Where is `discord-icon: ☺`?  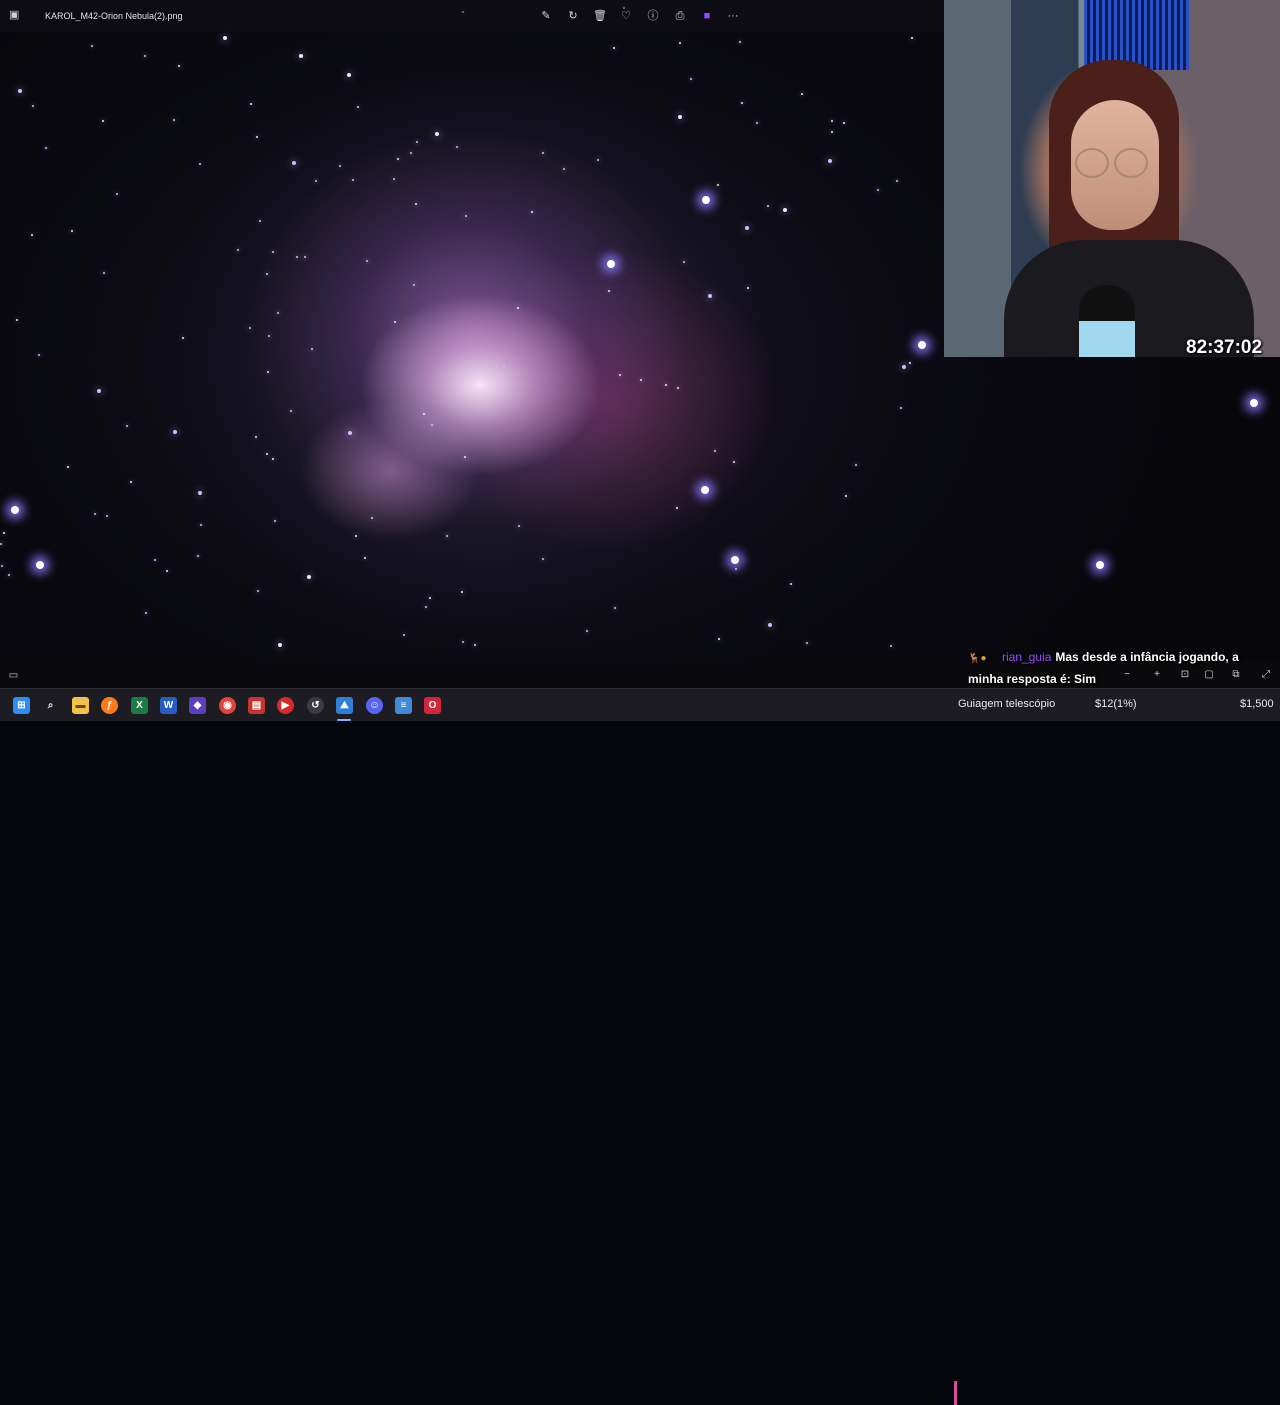 discord-icon: ☺ is located at coordinates (374, 705).